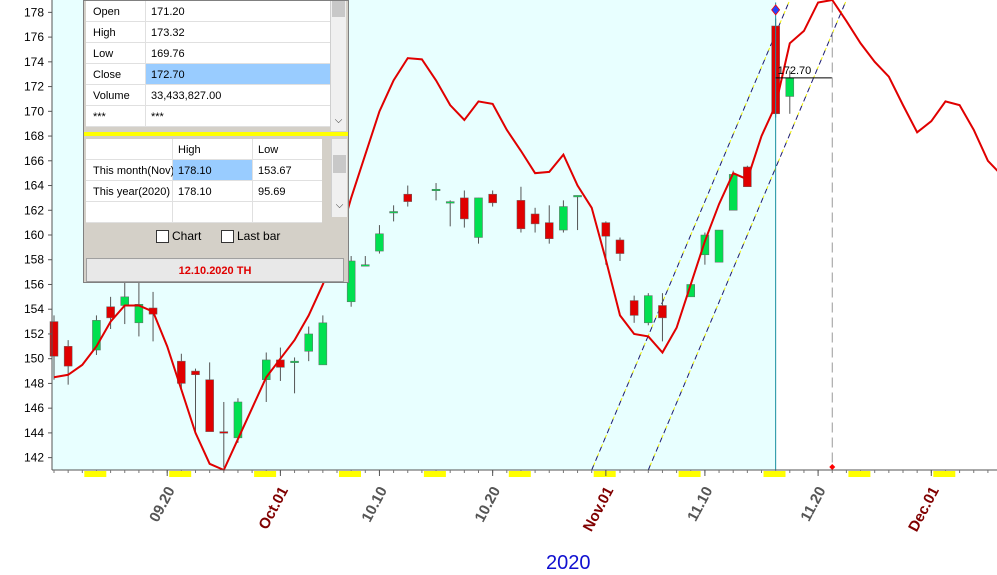 The width and height of the screenshot is (997, 575). Describe the element at coordinates (272, 192) in the screenshot. I see `range-year-low: 95.69` at that location.